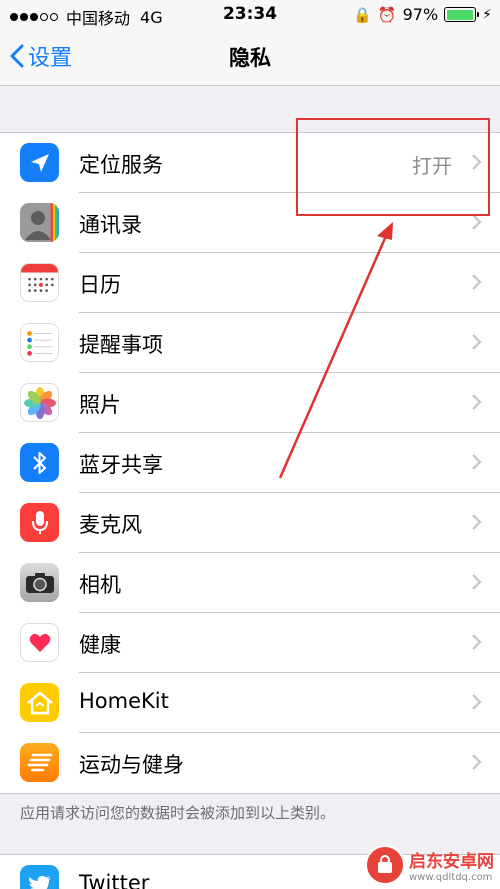 The image size is (500, 889). I want to click on page-title: 隐私, so click(250, 58).